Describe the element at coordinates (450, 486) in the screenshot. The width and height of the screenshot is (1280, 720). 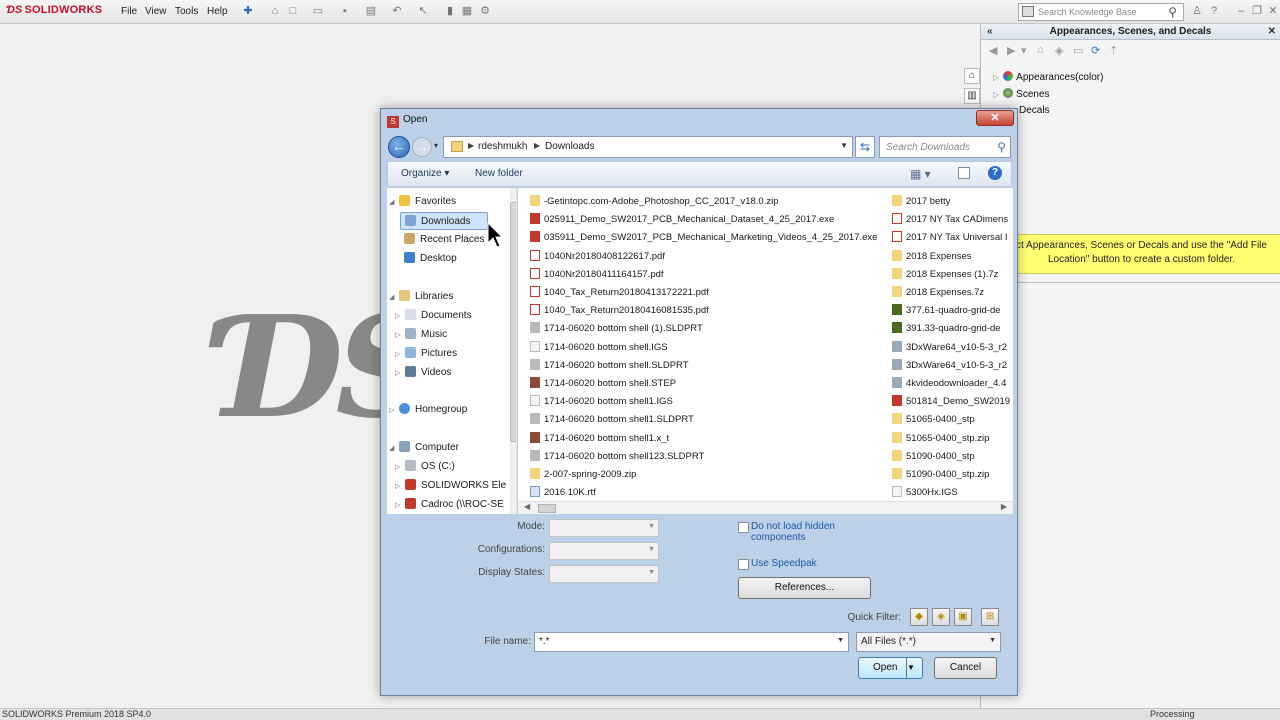
I see `nav-solidworks-electrical: ▷ SOLIDWORKS Ele` at that location.